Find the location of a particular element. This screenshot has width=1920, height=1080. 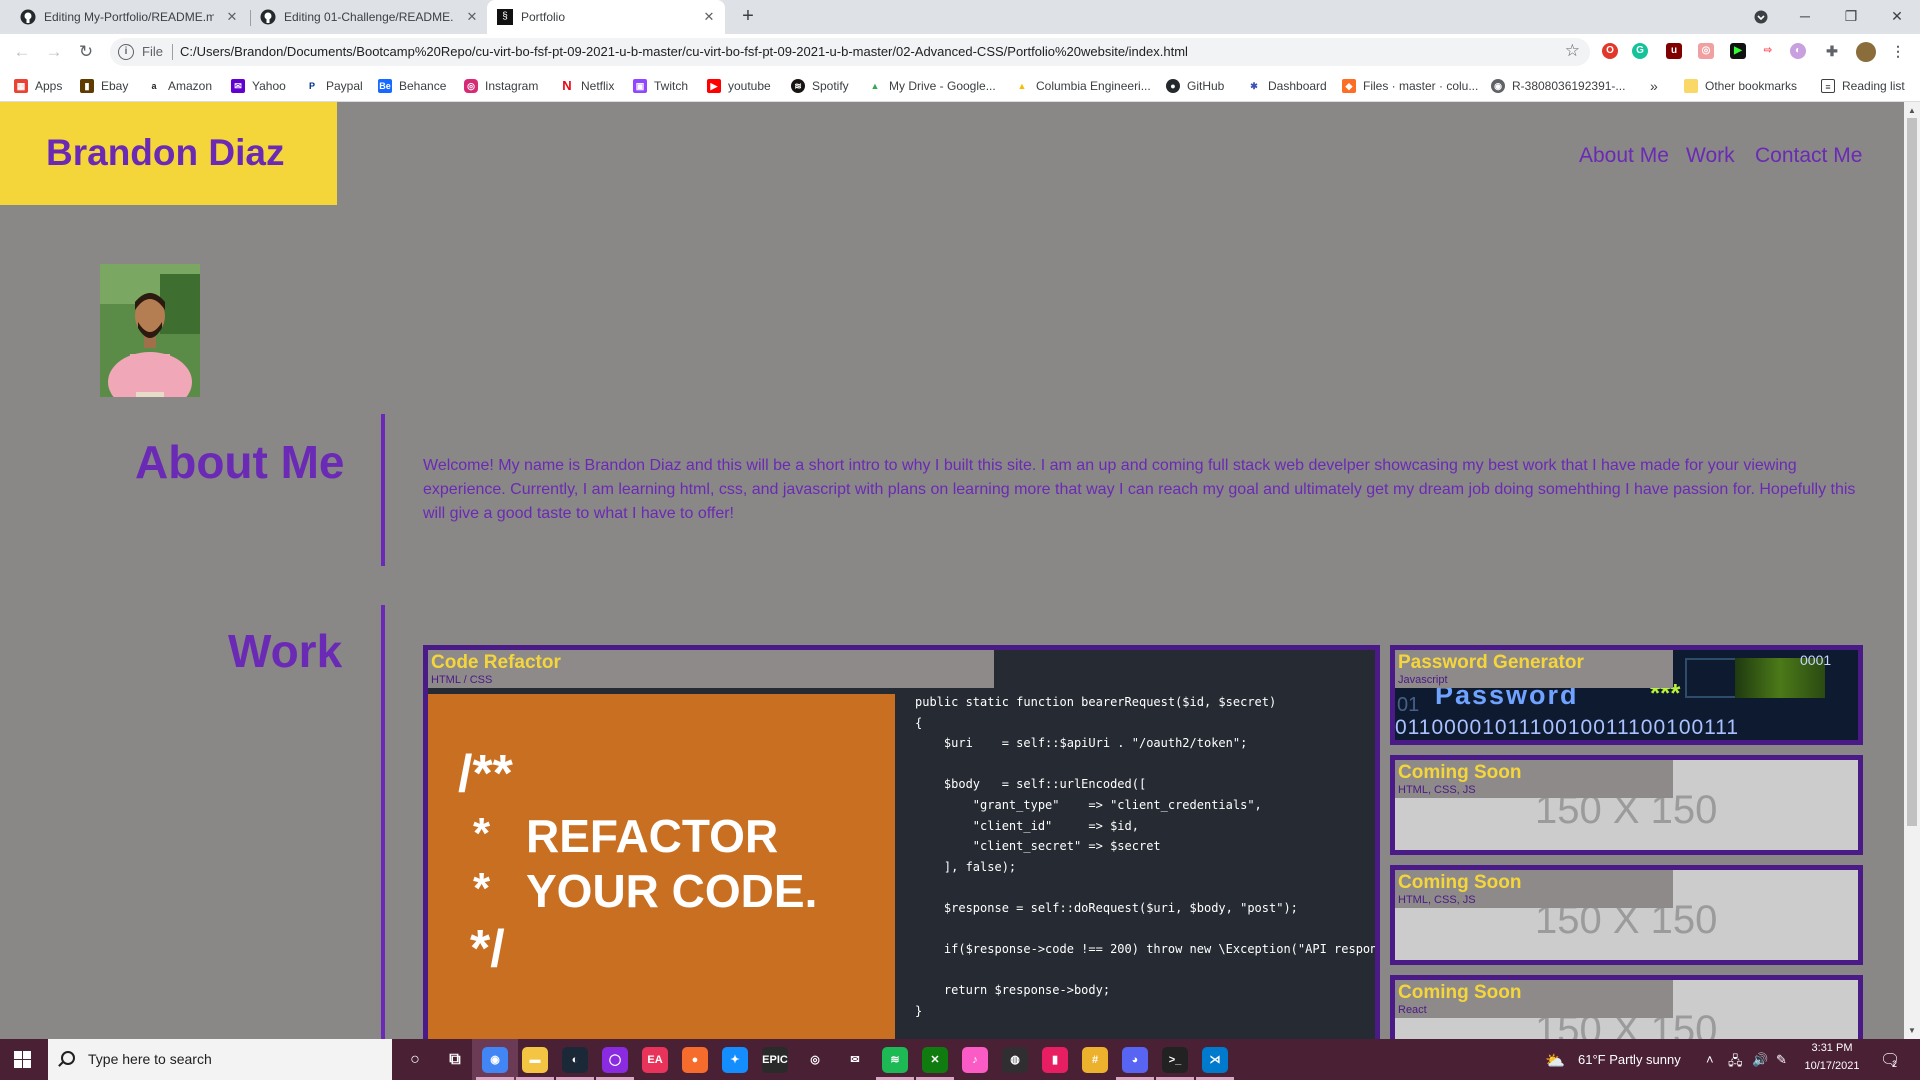

windows-start-icon is located at coordinates (22, 1059).